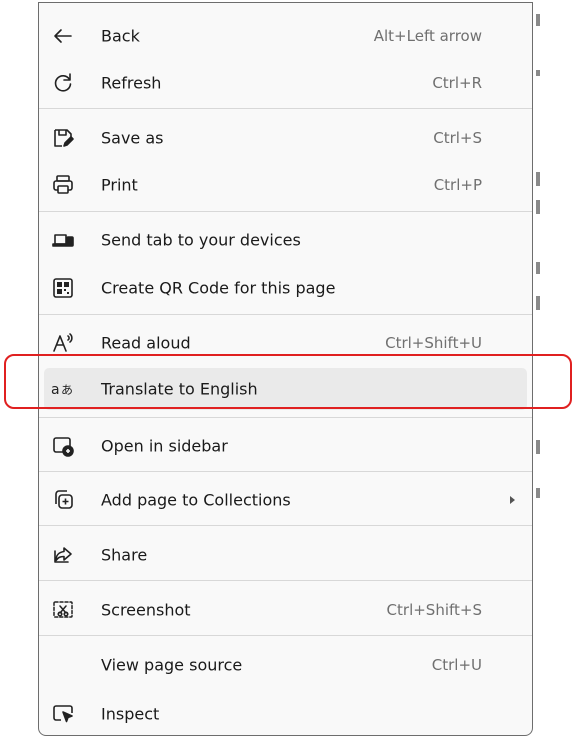 This screenshot has height=741, width=577. What do you see at coordinates (63, 138) in the screenshot?
I see `save-as-icon` at bounding box center [63, 138].